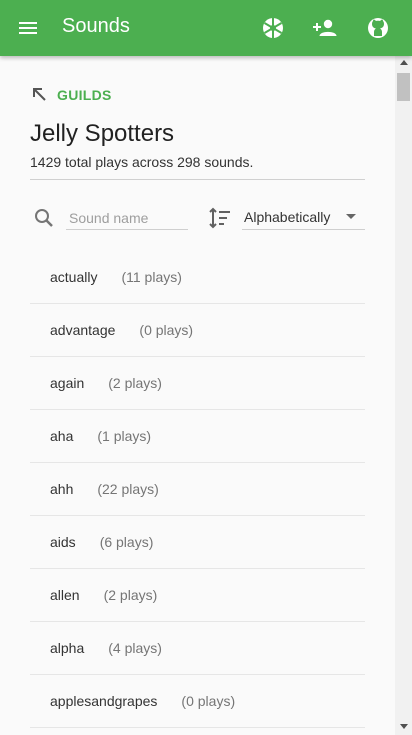 Image resolution: width=412 pixels, height=735 pixels. I want to click on sound-name: actually, so click(74, 277).